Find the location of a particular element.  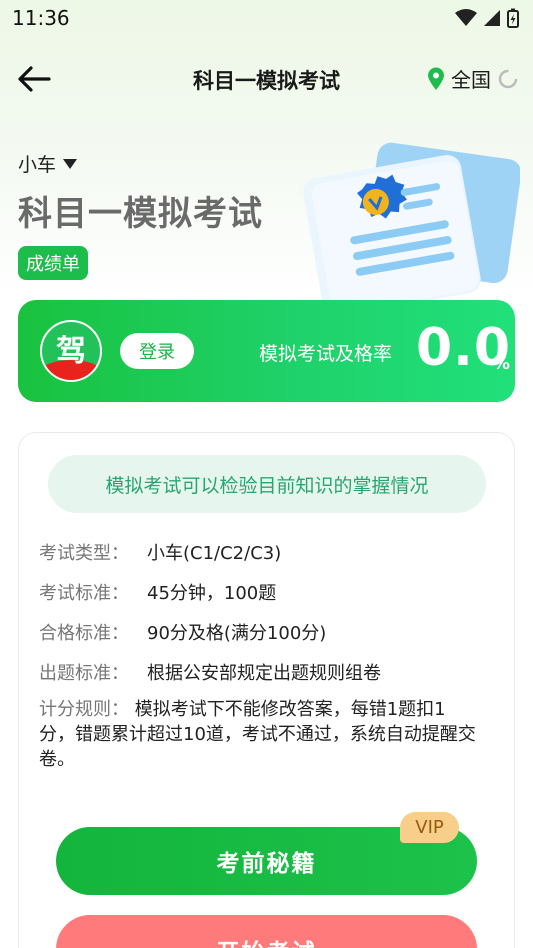

rule-key: 考试类型： is located at coordinates (84, 553).